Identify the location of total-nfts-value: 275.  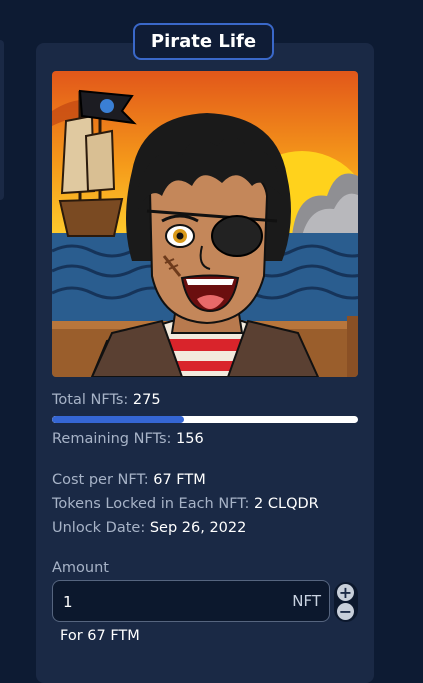
(146, 400).